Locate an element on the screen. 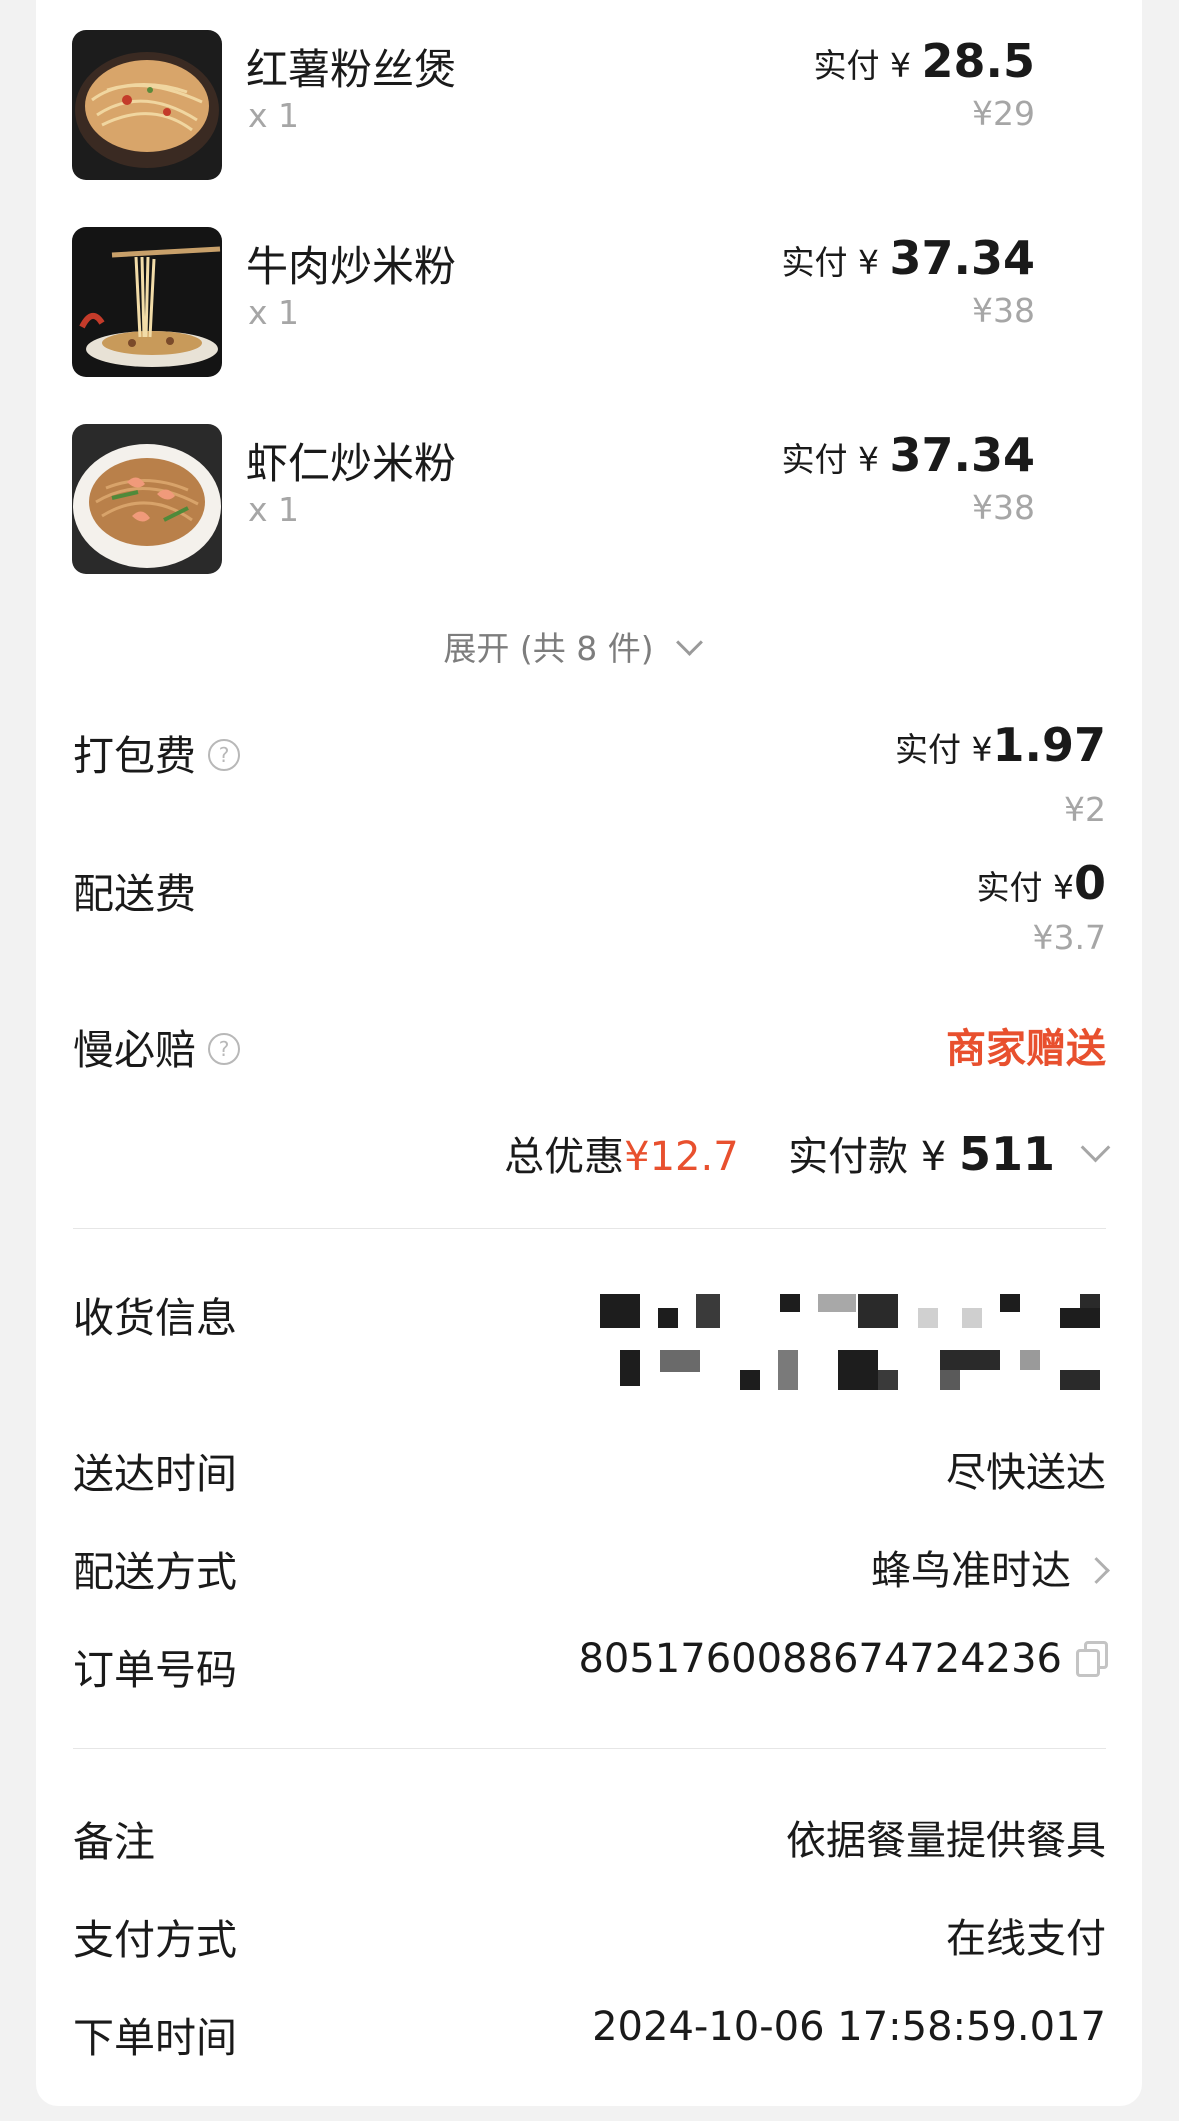 The image size is (1179, 2121). delivery-method-value: 蜂鸟准时达 is located at coordinates (990, 1567).